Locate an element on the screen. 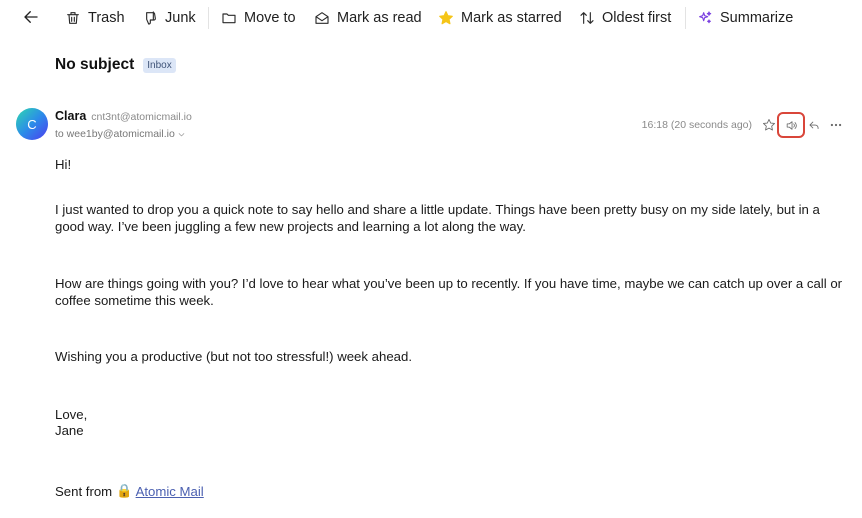 Image resolution: width=862 pixels, height=518 pixels. mark-as-starred-button: Mark as starred is located at coordinates (500, 18).